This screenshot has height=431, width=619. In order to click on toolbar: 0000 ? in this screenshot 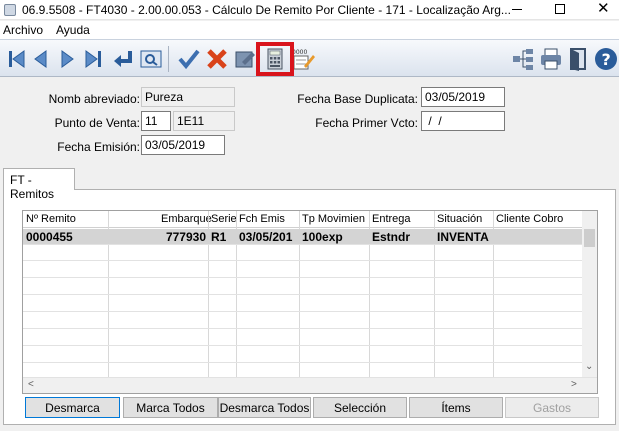, I will do `click(309, 58)`.